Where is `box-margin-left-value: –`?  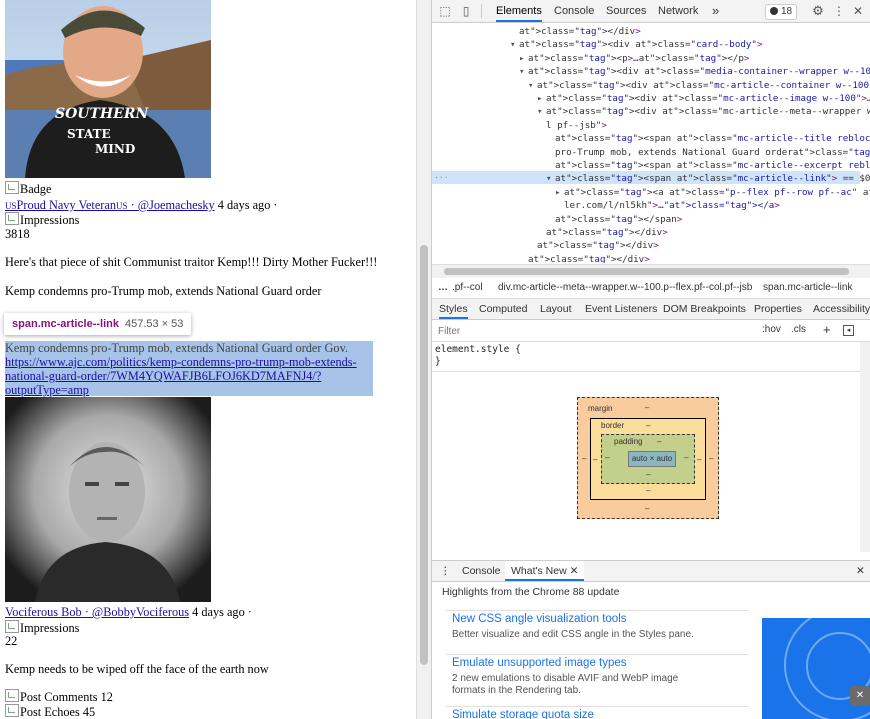
box-margin-left-value: – is located at coordinates (584, 458).